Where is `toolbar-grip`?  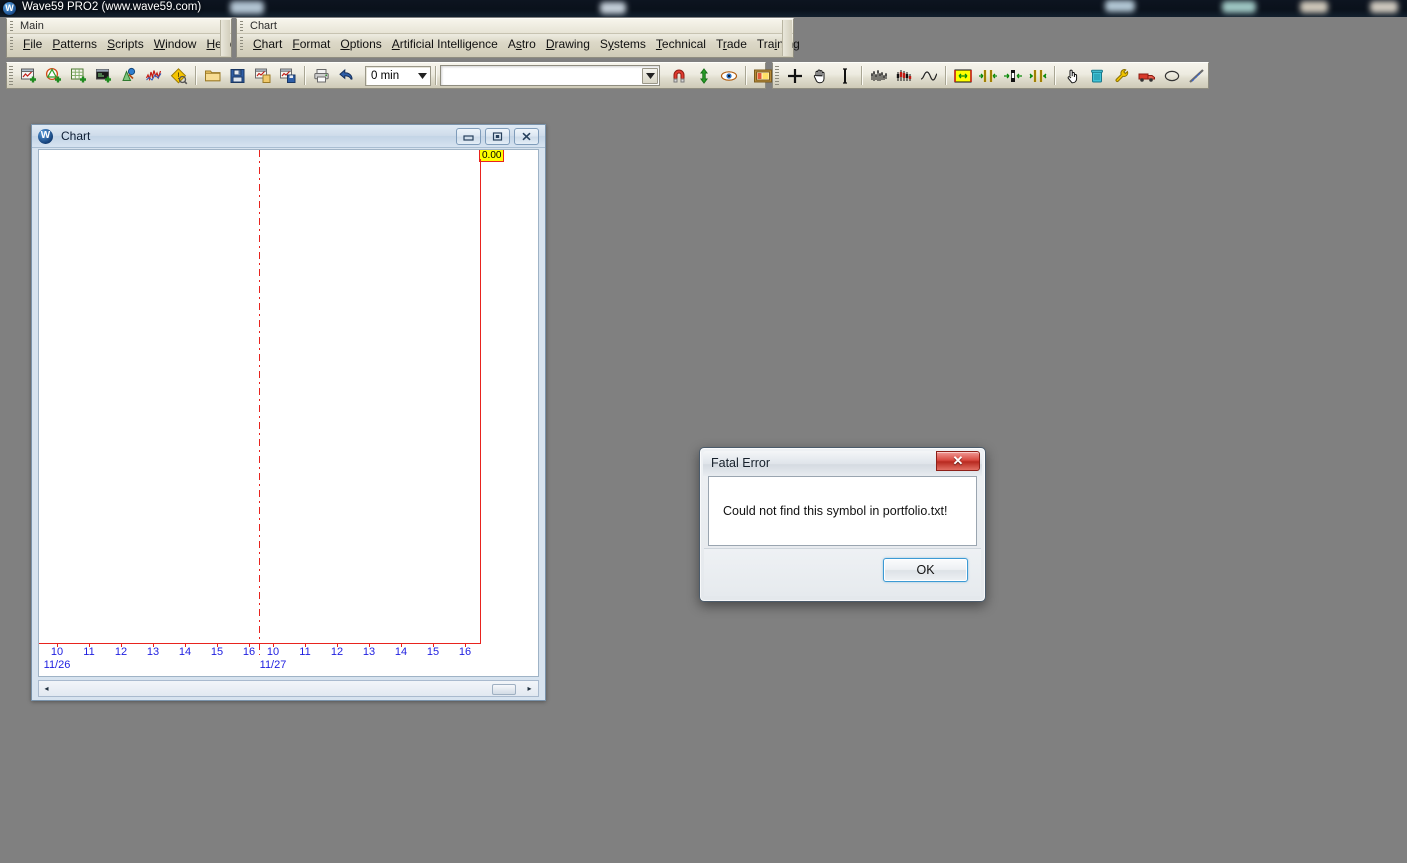 toolbar-grip is located at coordinates (11, 75).